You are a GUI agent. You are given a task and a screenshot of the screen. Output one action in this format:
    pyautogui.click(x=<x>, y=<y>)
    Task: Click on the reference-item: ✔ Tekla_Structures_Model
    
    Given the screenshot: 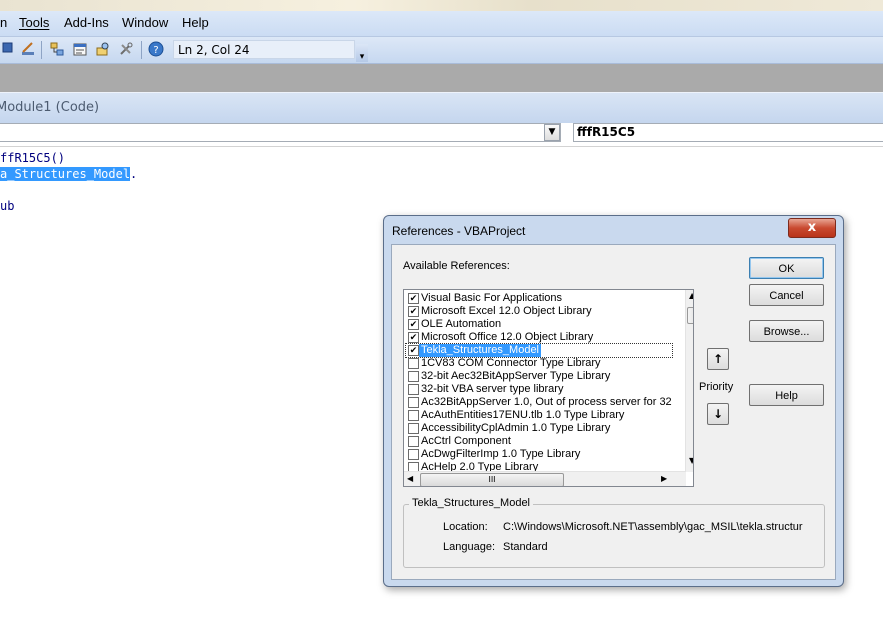 What is the action you would take?
    pyautogui.click(x=539, y=350)
    